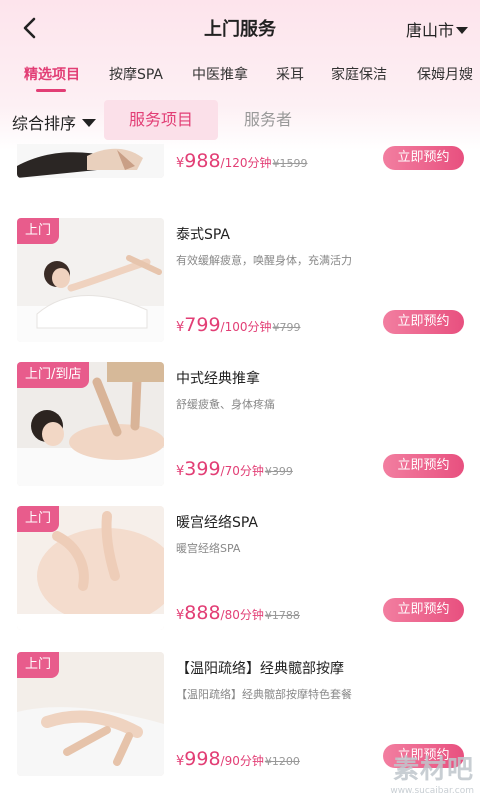  Describe the element at coordinates (217, 523) in the screenshot. I see `service-name: 暖宫经络SPA` at that location.